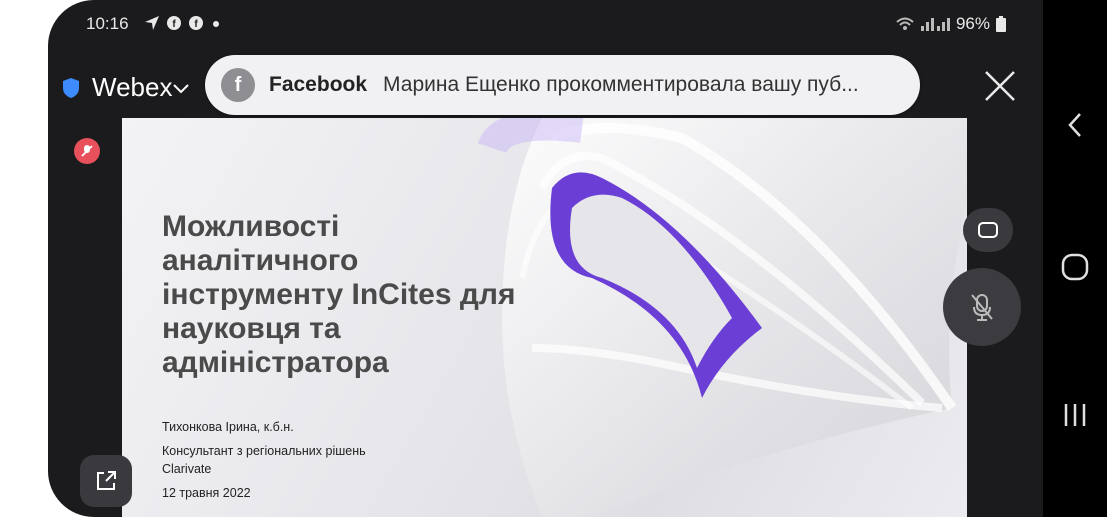 Image resolution: width=1107 pixels, height=517 pixels. I want to click on home-icon, so click(1075, 267).